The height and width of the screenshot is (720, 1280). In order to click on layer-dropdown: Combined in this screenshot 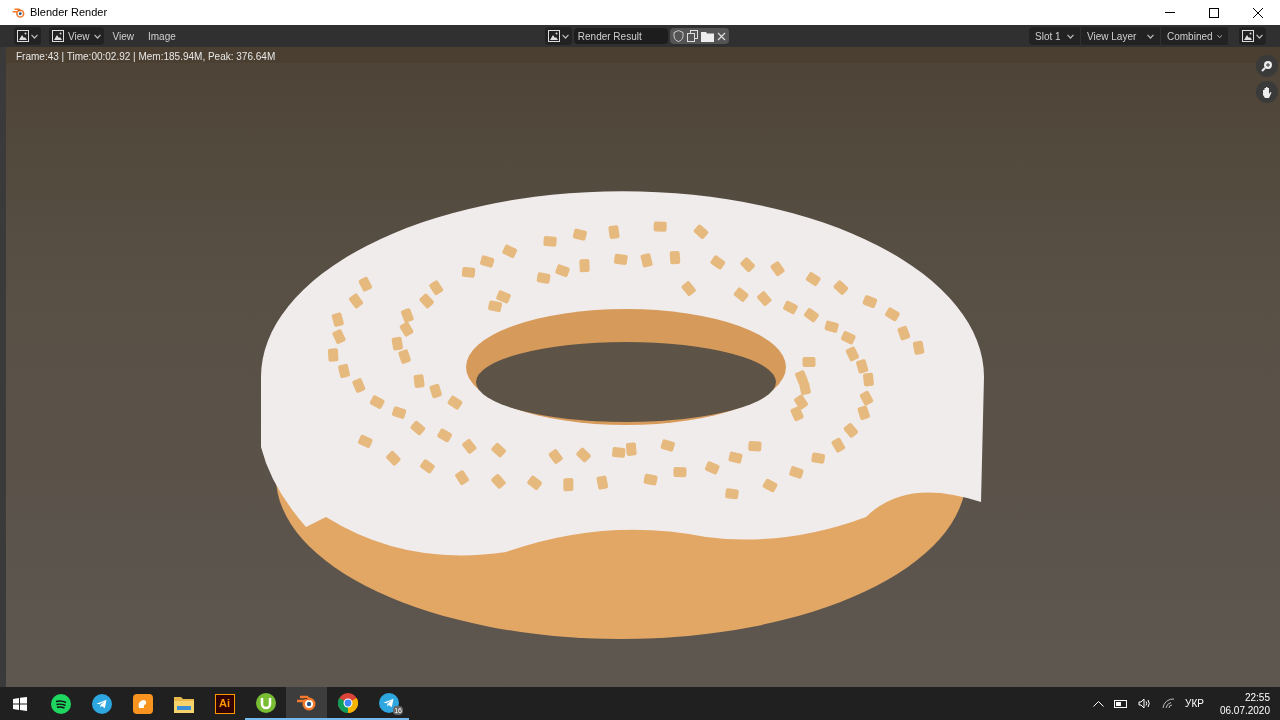, I will do `click(1195, 36)`.